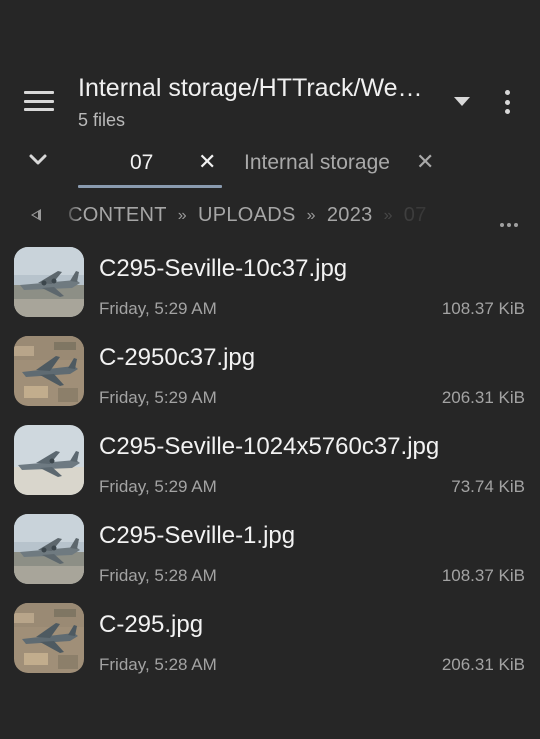  I want to click on file-name: C295-Seville-1024x5760c37.jpg, so click(269, 446).